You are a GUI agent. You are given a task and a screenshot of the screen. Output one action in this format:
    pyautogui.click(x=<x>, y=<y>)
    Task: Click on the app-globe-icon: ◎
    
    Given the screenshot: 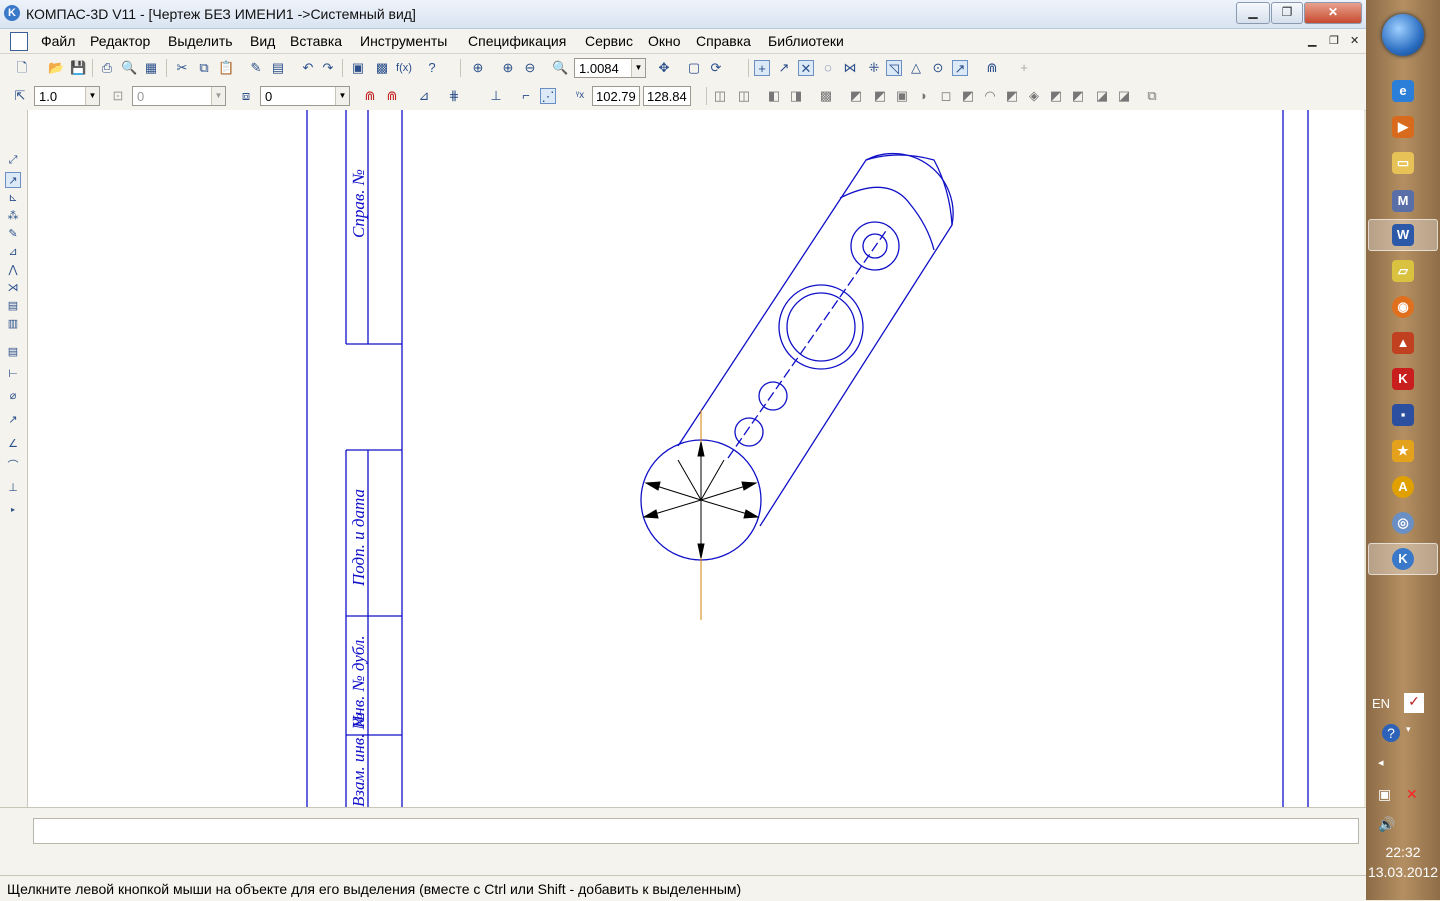 What is the action you would take?
    pyautogui.click(x=1403, y=523)
    